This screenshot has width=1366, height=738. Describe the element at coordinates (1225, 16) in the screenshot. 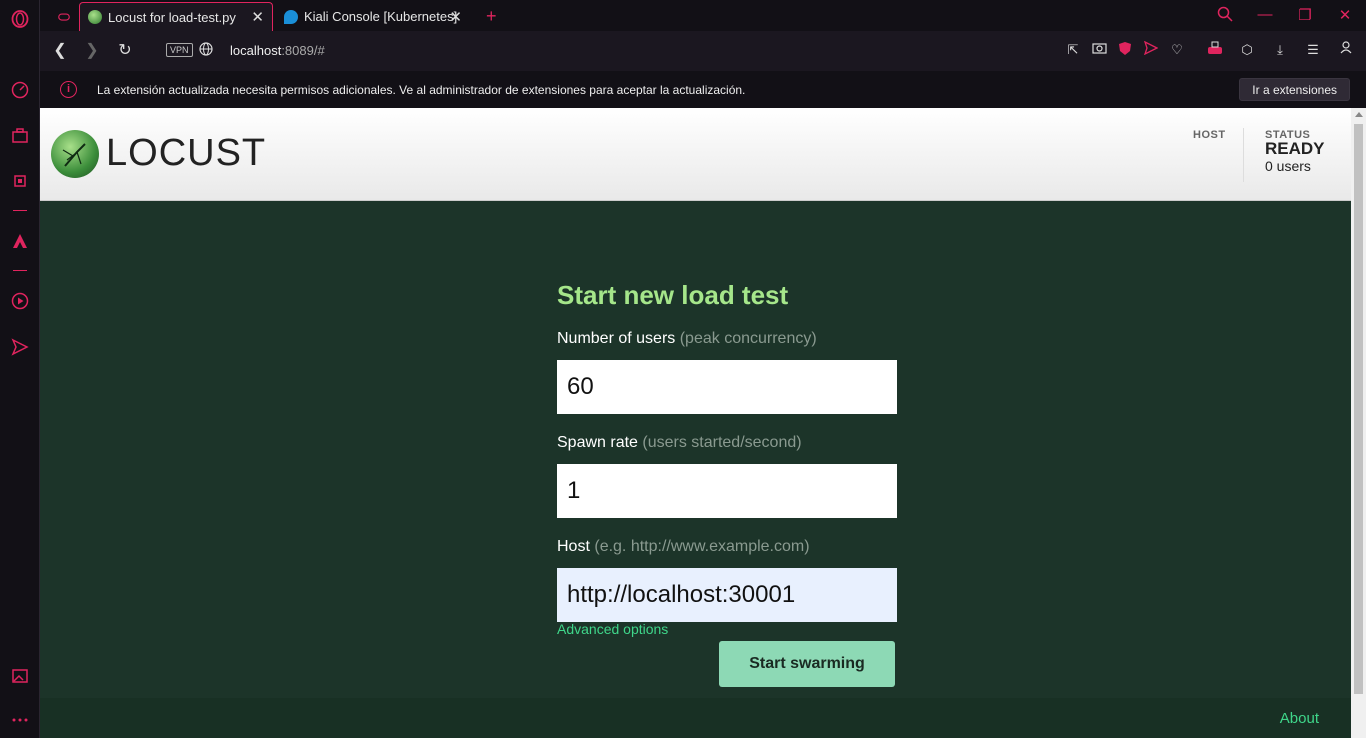

I see `search-tabs-icon` at that location.